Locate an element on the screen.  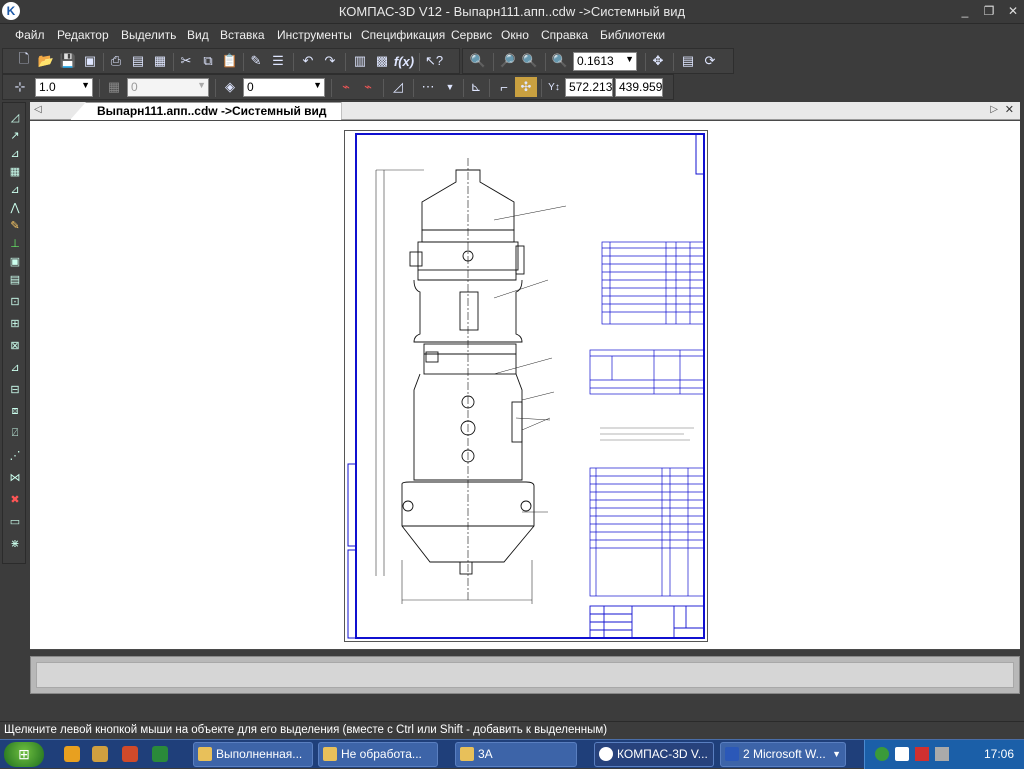
save-icon: 💾 is located at coordinates (68, 61).